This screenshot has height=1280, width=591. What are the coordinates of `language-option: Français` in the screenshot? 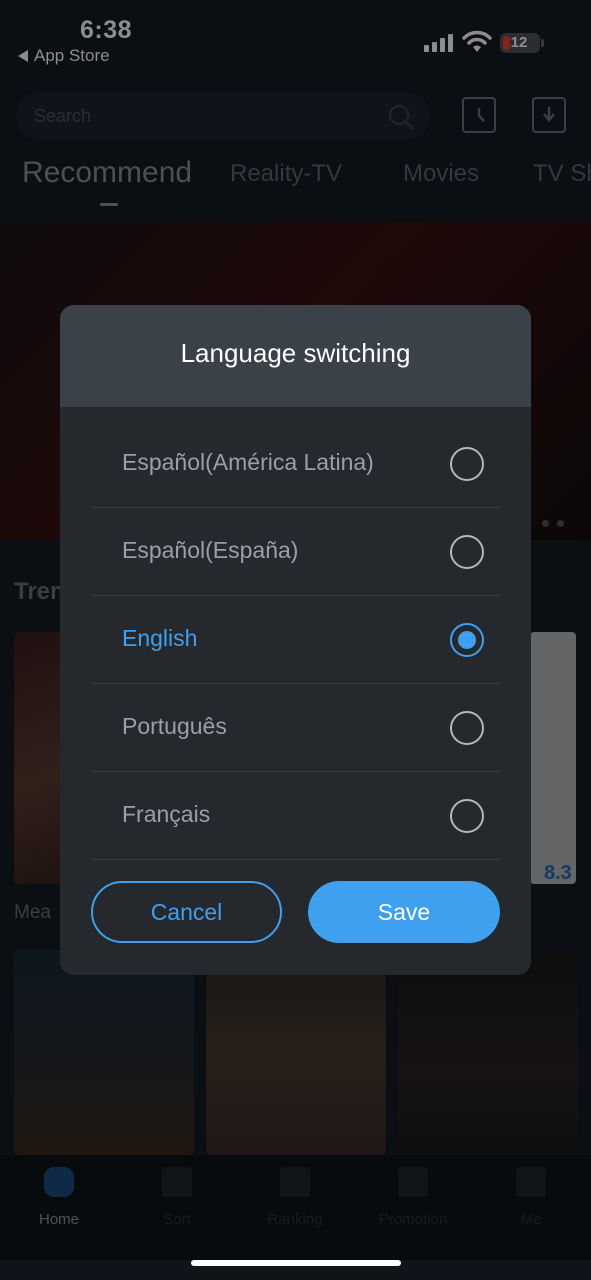 It's located at (296, 816).